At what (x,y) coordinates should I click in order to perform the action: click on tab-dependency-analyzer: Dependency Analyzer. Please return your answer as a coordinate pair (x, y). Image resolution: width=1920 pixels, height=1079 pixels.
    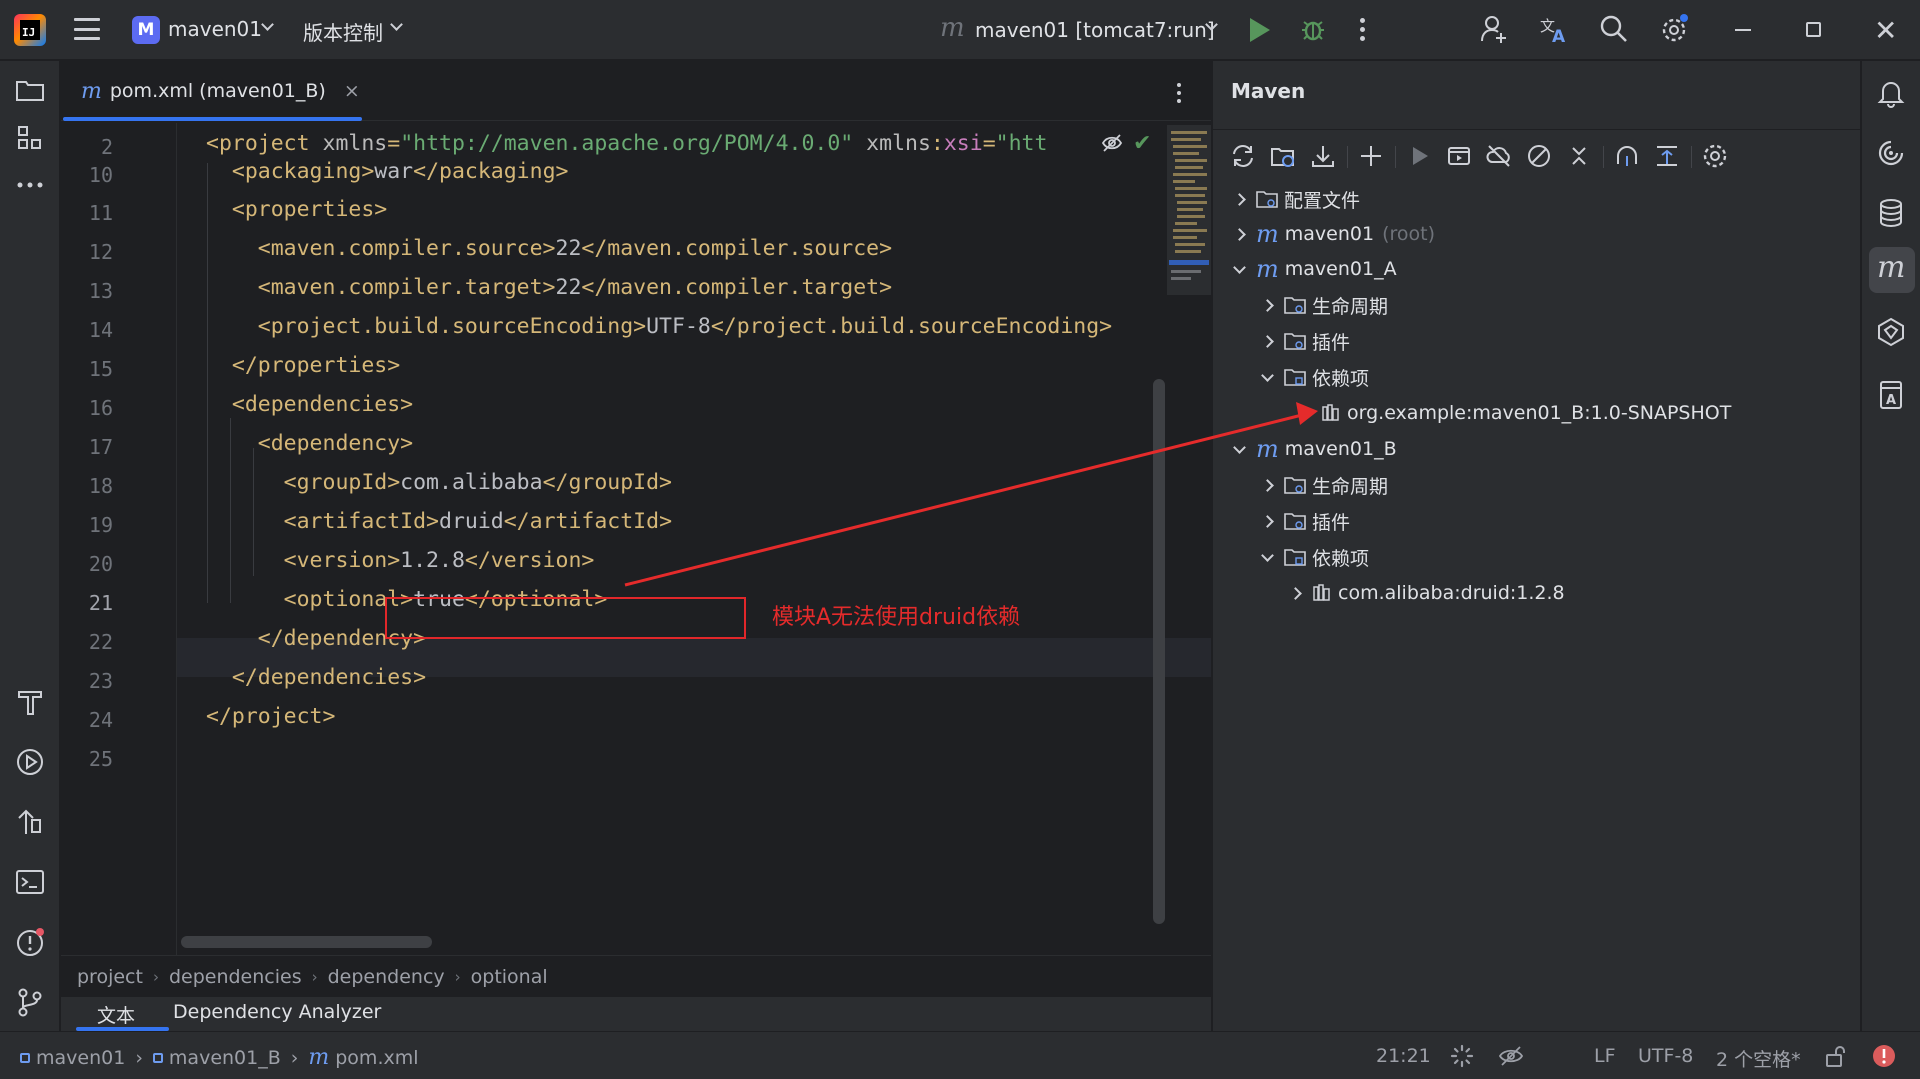
    Looking at the image, I should click on (277, 1012).